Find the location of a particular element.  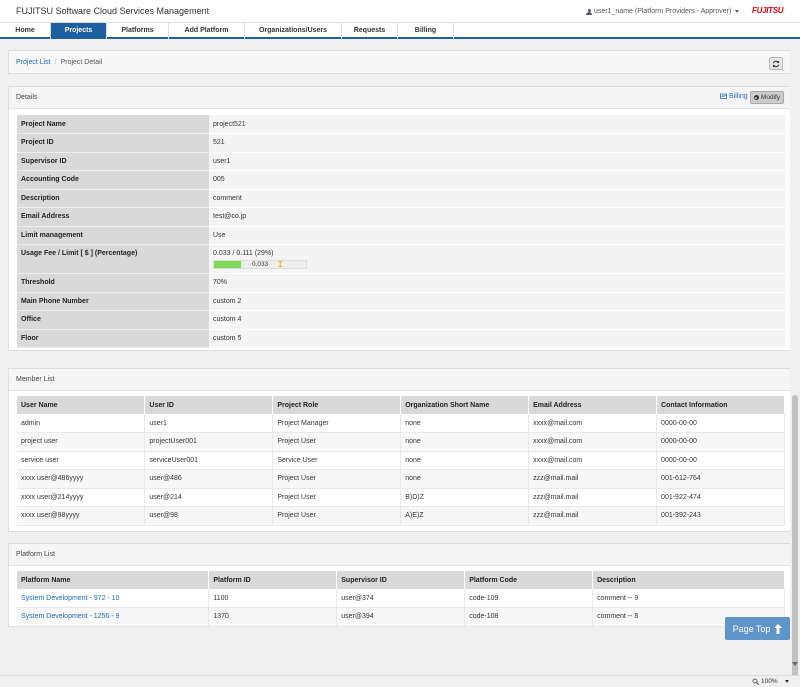

detail-value: Use is located at coordinates (497, 235).